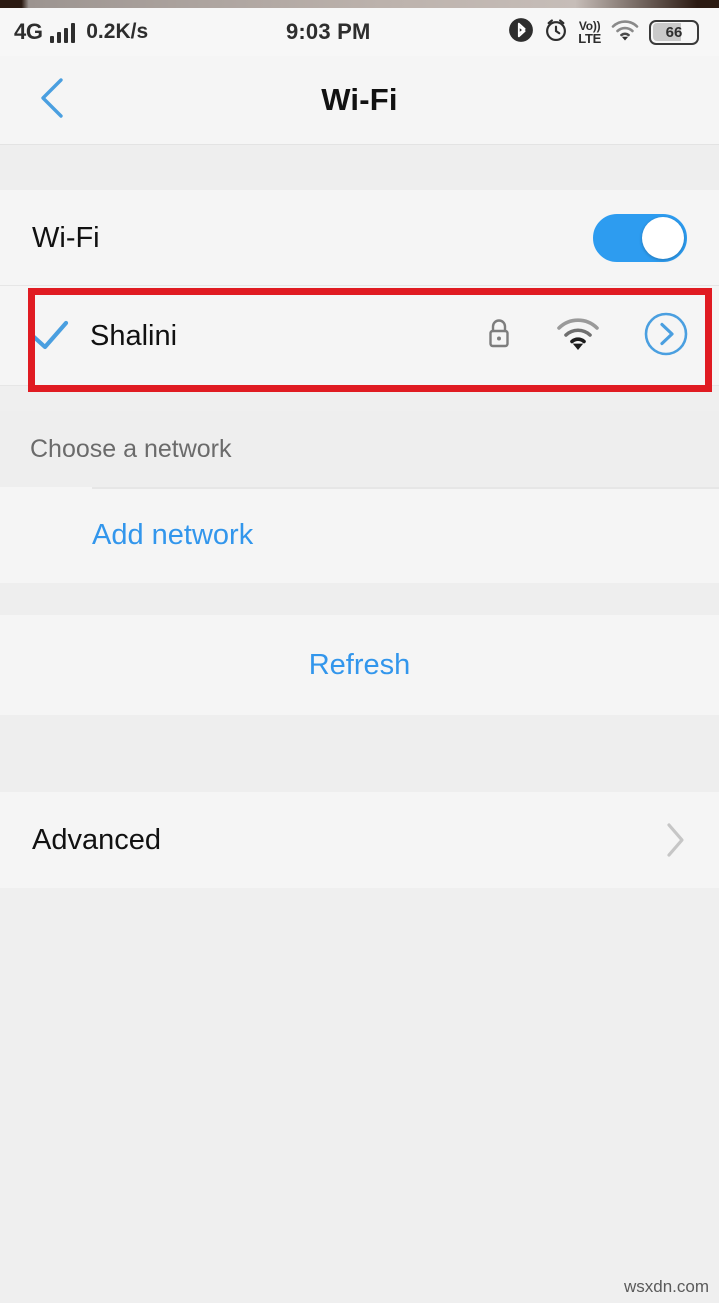 This screenshot has width=719, height=1303. What do you see at coordinates (131, 448) in the screenshot?
I see `section-header-label: Choose a network` at bounding box center [131, 448].